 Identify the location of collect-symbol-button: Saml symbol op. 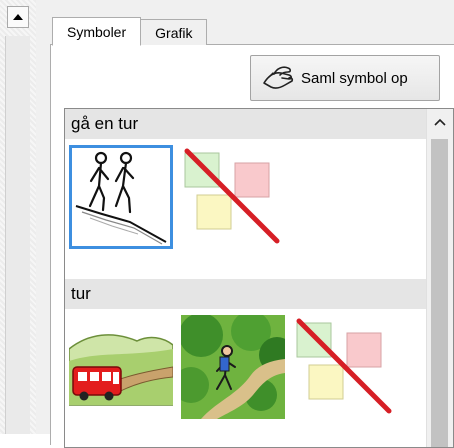
(345, 78).